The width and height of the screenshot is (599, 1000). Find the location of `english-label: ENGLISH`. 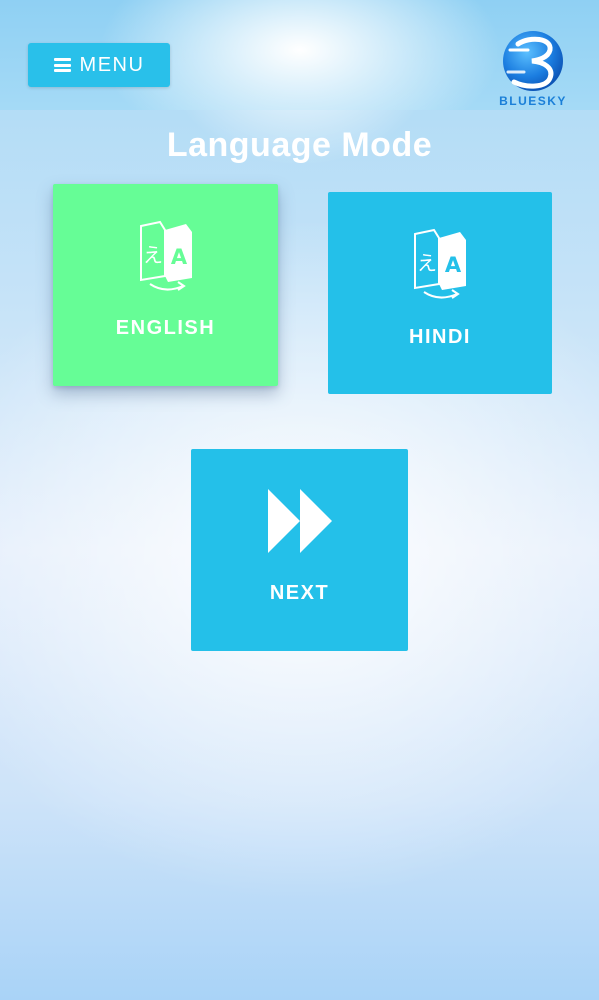

english-label: ENGLISH is located at coordinates (165, 328).